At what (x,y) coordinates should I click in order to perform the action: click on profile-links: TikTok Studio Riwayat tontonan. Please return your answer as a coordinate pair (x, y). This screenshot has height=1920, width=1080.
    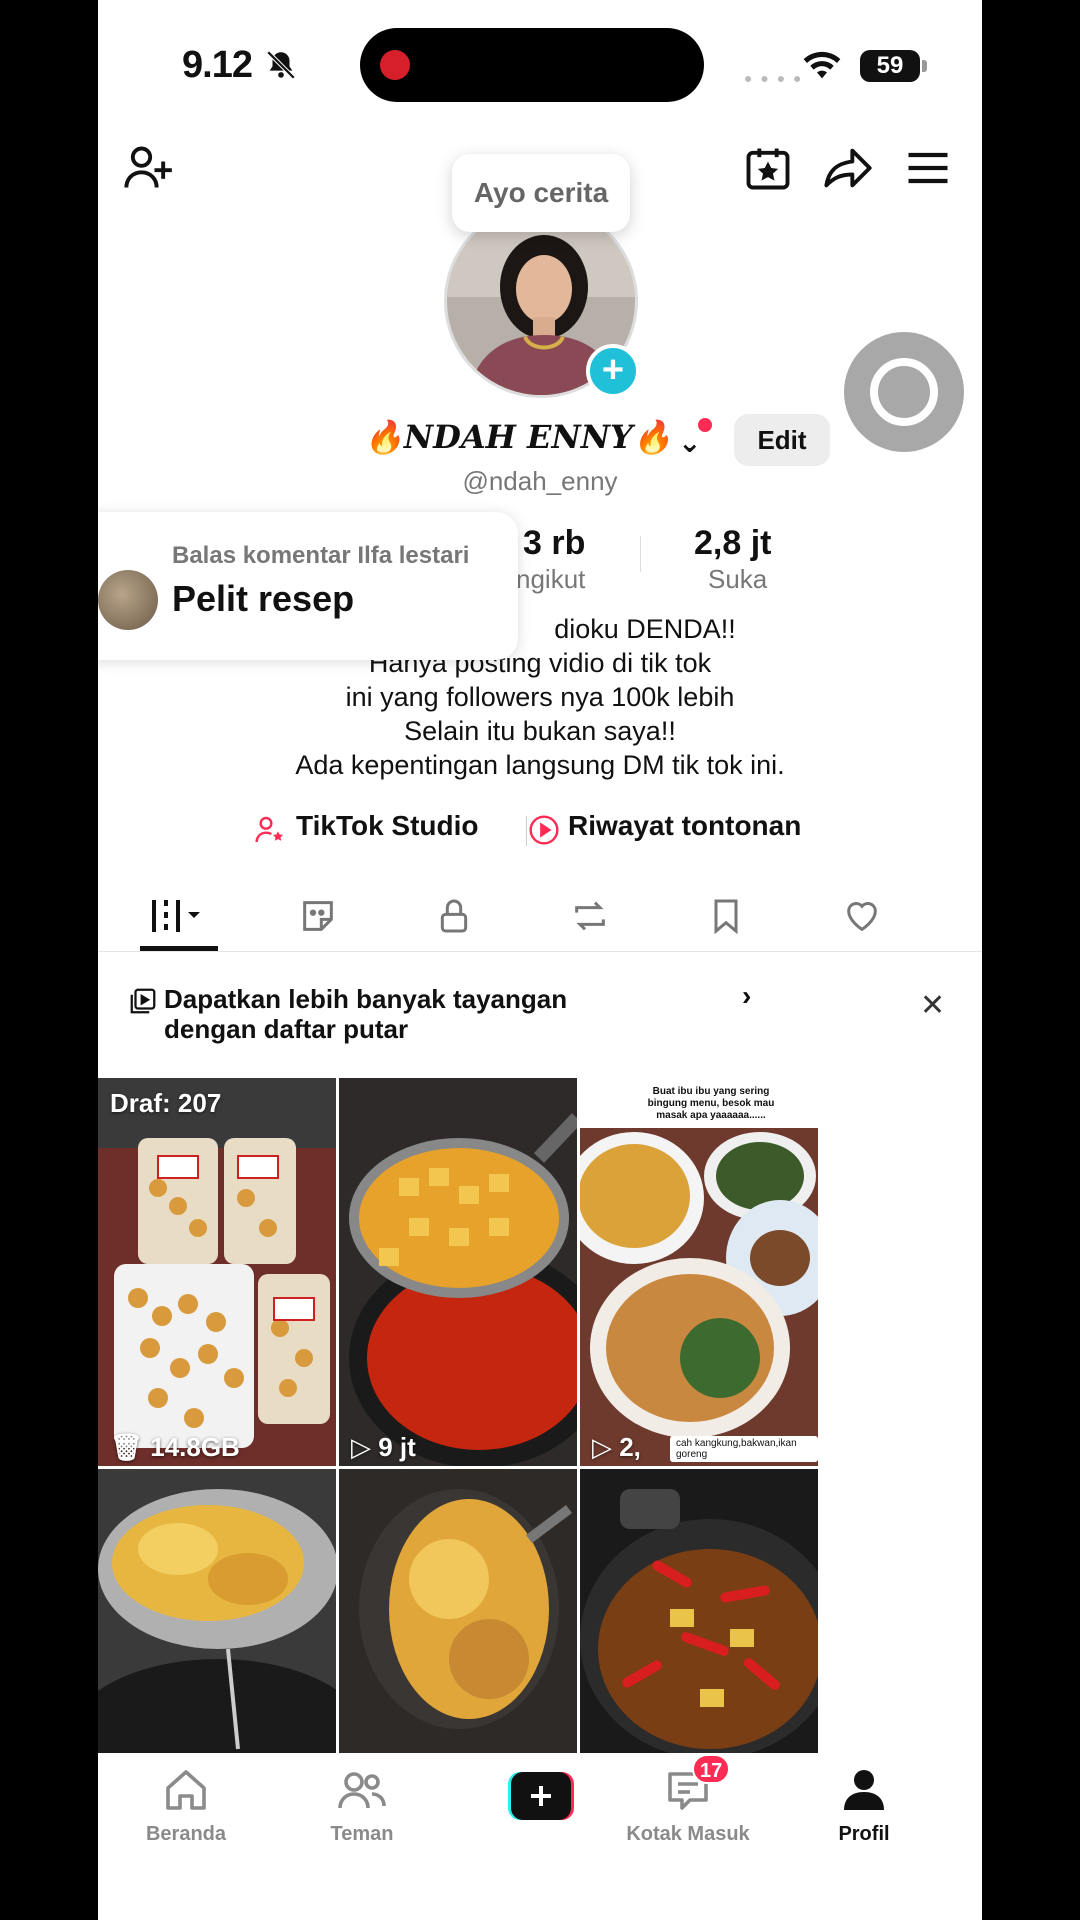
    Looking at the image, I should click on (540, 830).